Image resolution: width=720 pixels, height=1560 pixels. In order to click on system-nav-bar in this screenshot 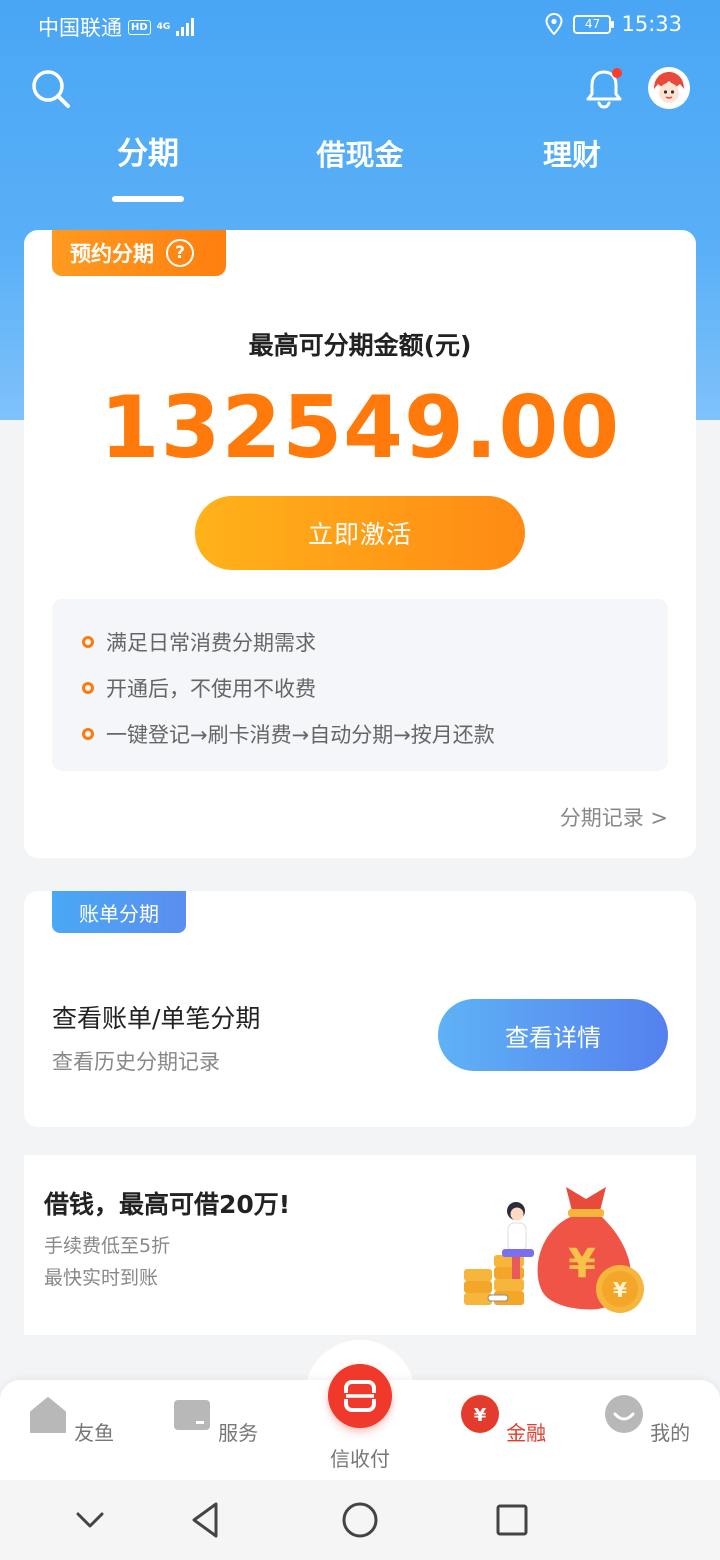, I will do `click(360, 1520)`.